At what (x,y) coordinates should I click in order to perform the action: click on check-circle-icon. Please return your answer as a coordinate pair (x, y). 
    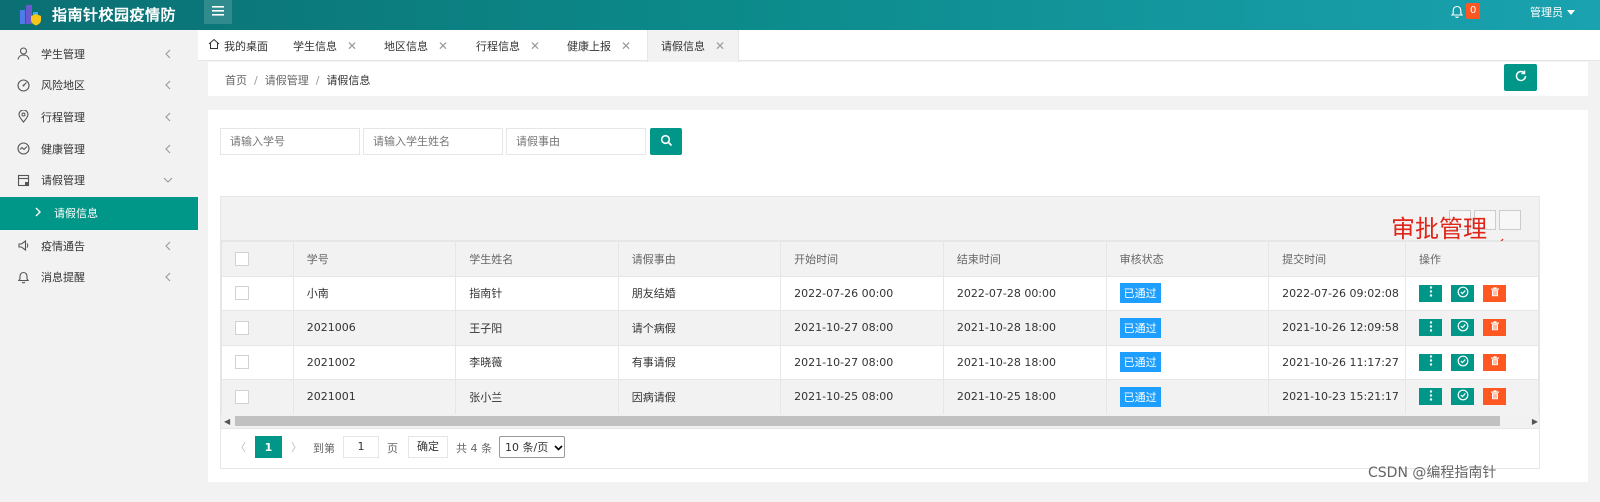
    Looking at the image, I should click on (1463, 293).